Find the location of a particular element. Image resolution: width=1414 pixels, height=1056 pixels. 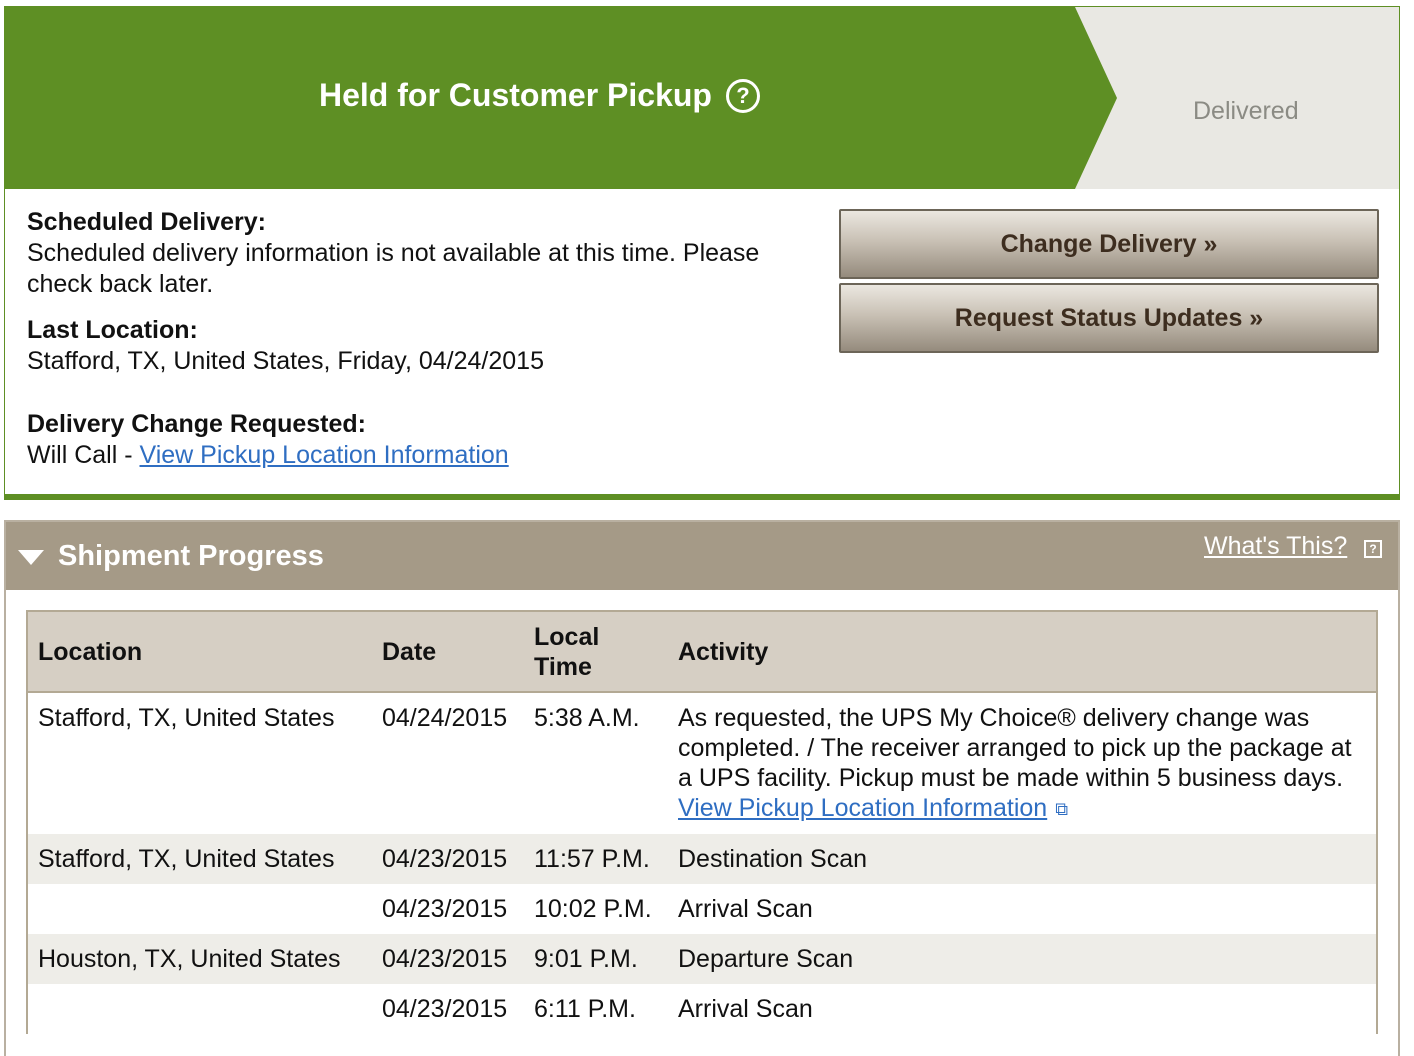

help-icon: ? is located at coordinates (742, 95).